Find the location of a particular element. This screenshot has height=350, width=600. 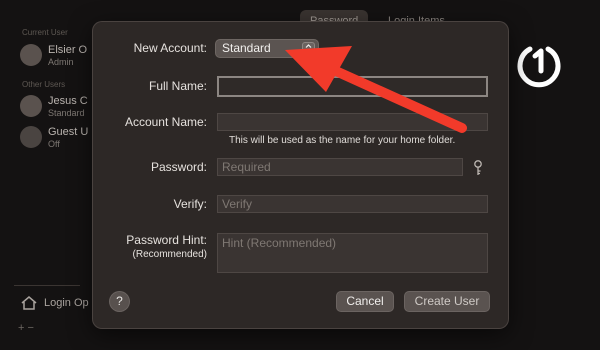

user-name: Jesus C is located at coordinates (68, 101).